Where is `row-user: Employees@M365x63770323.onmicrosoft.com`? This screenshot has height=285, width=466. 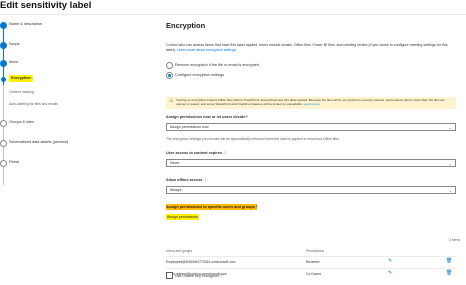
row-user: Employees@M365x63770323.onmicrosoft.com is located at coordinates (201, 262).